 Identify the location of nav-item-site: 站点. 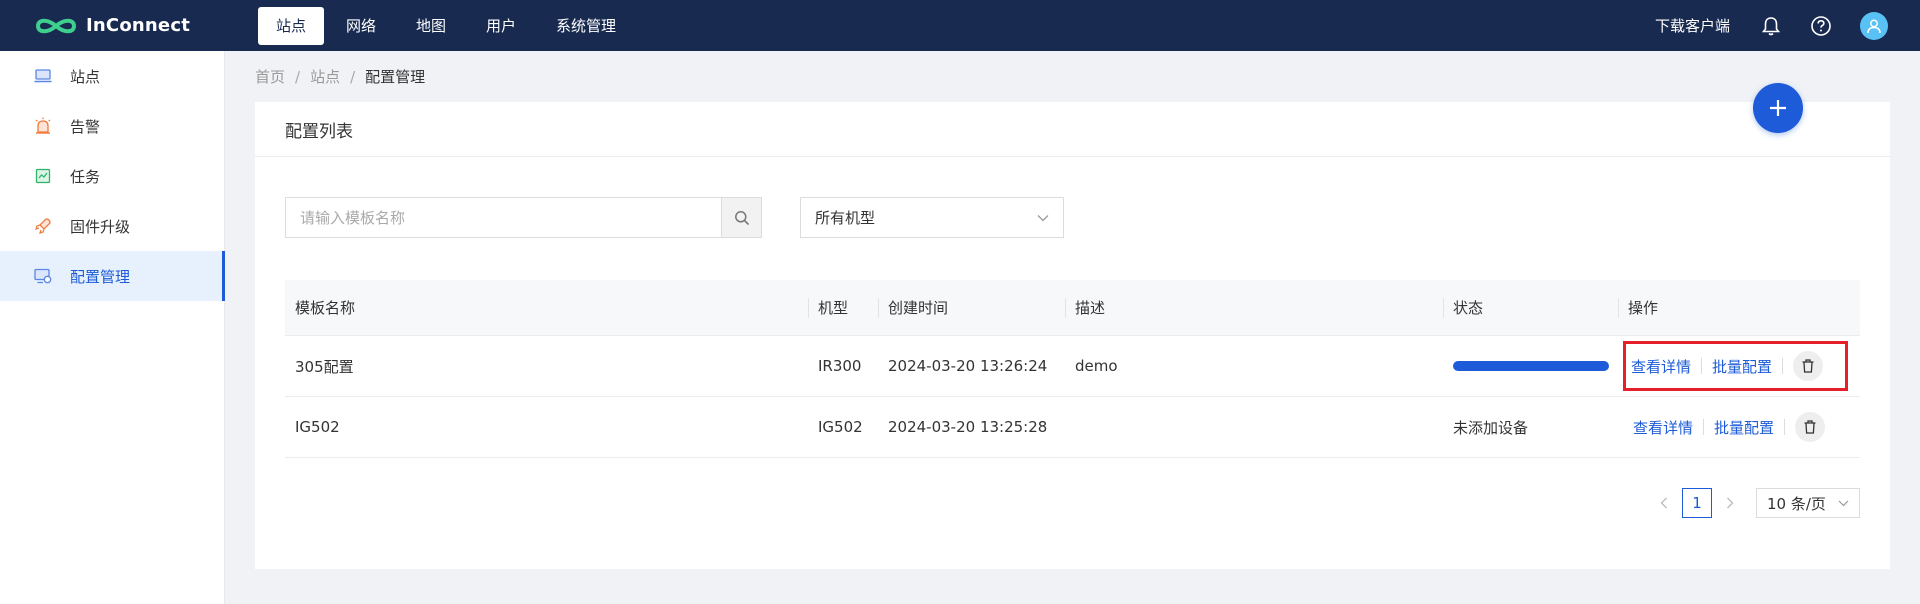
(291, 25).